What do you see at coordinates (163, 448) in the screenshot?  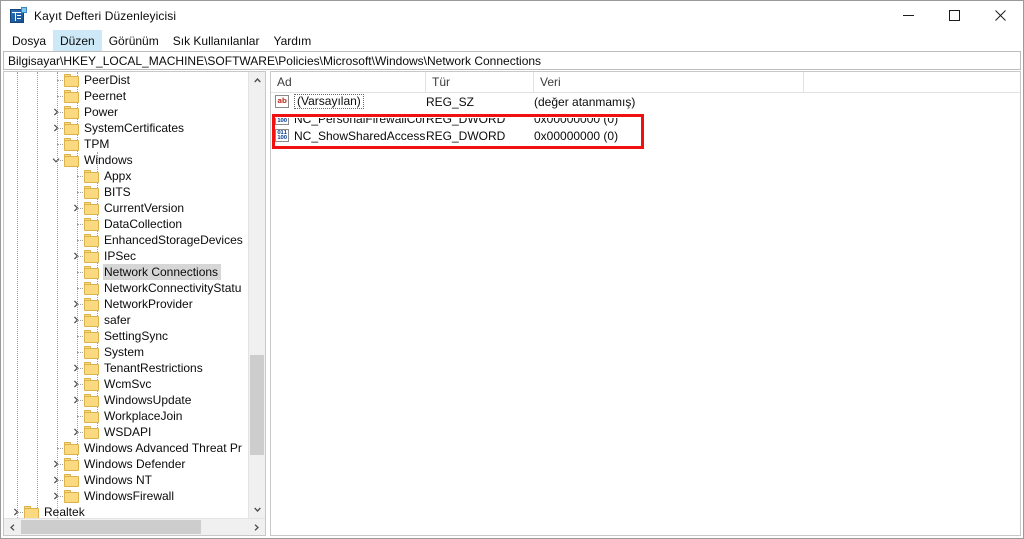 I see `tree-item-label: Windows Advanced Threat Pr` at bounding box center [163, 448].